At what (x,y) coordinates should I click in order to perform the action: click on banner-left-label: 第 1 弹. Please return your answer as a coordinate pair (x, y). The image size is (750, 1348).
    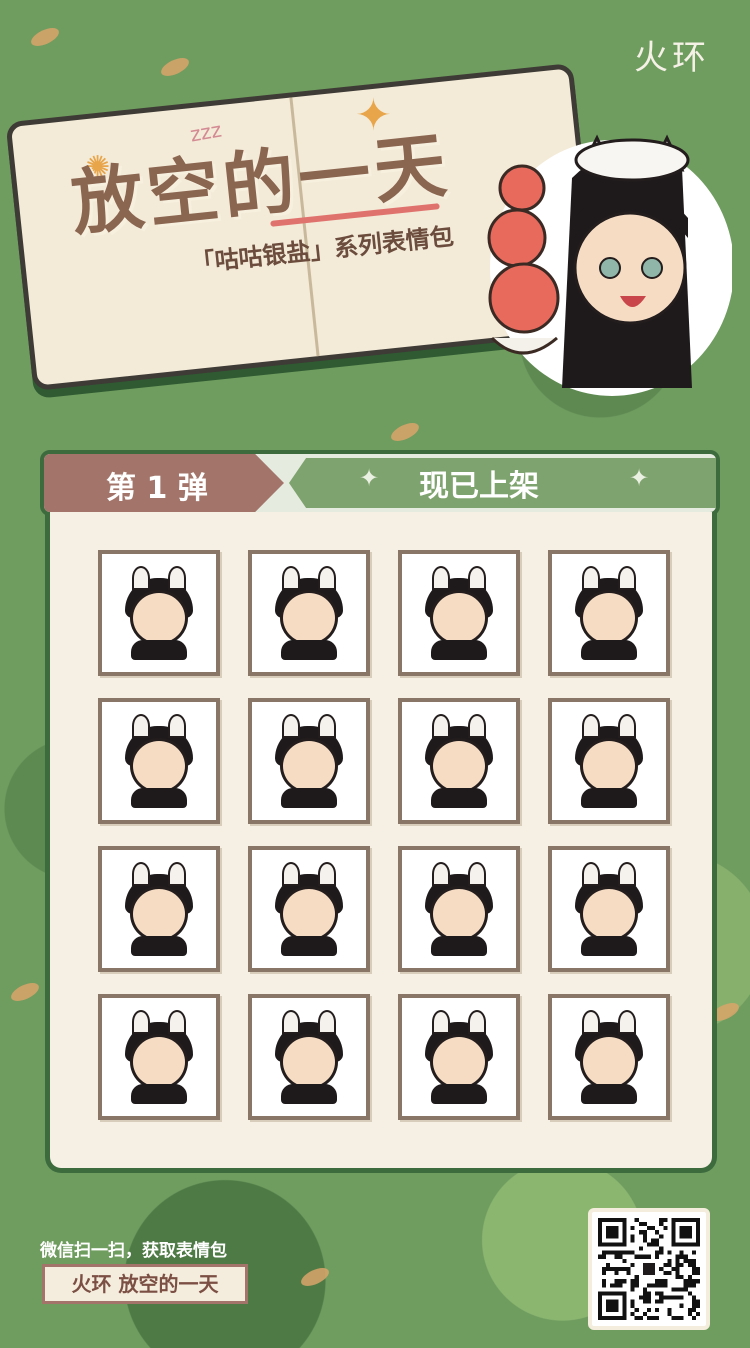
    Looking at the image, I should click on (157, 488).